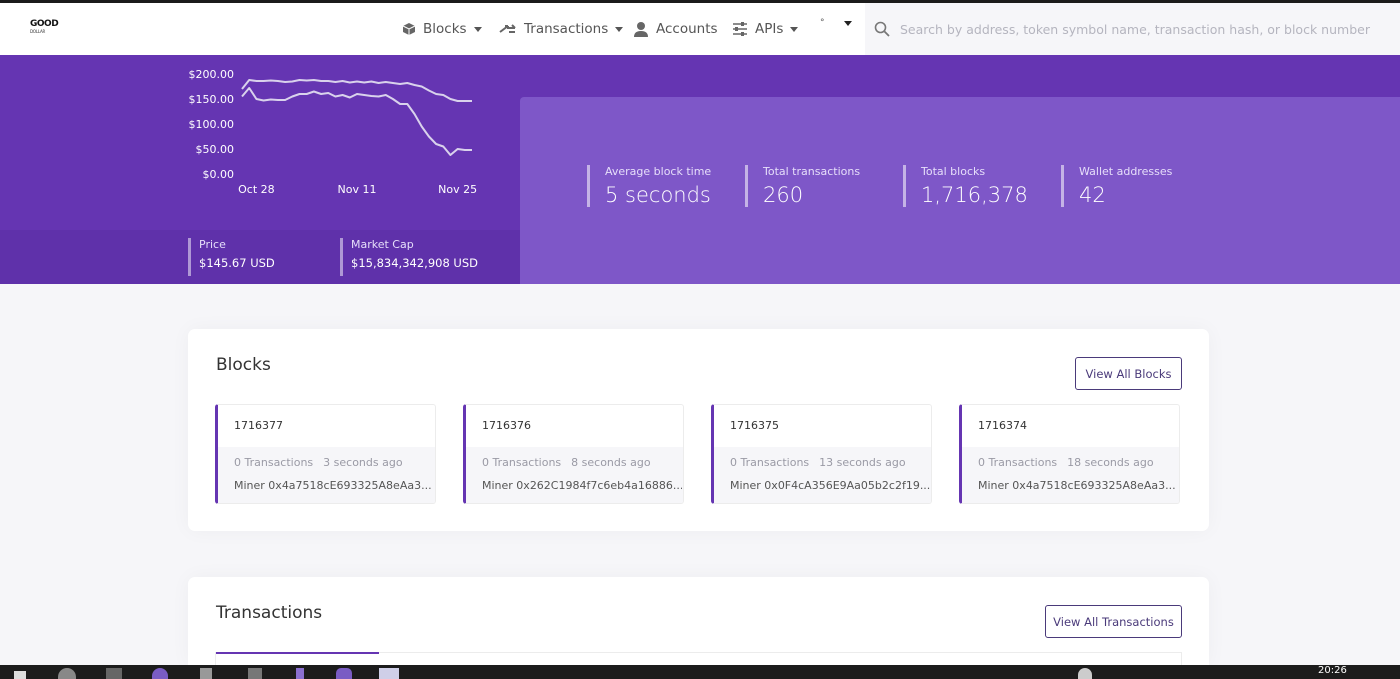  What do you see at coordinates (414, 263) in the screenshot?
I see `market-cap-value: $15,834,342,908 USD` at bounding box center [414, 263].